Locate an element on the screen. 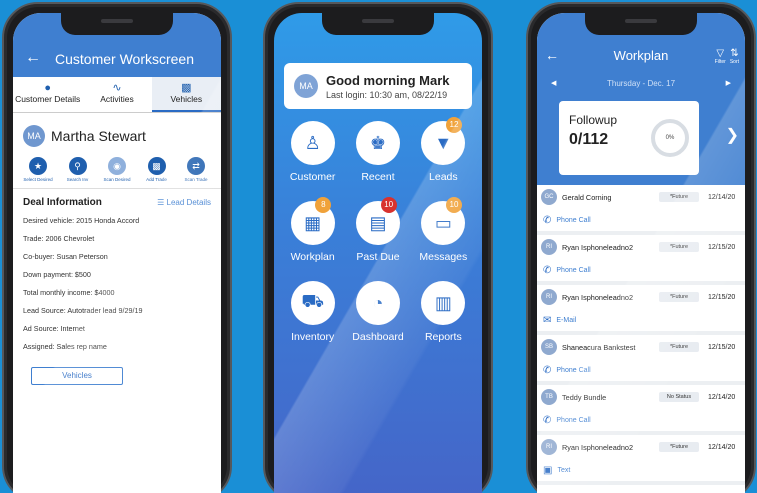  task-action: E-Mail is located at coordinates (566, 320).